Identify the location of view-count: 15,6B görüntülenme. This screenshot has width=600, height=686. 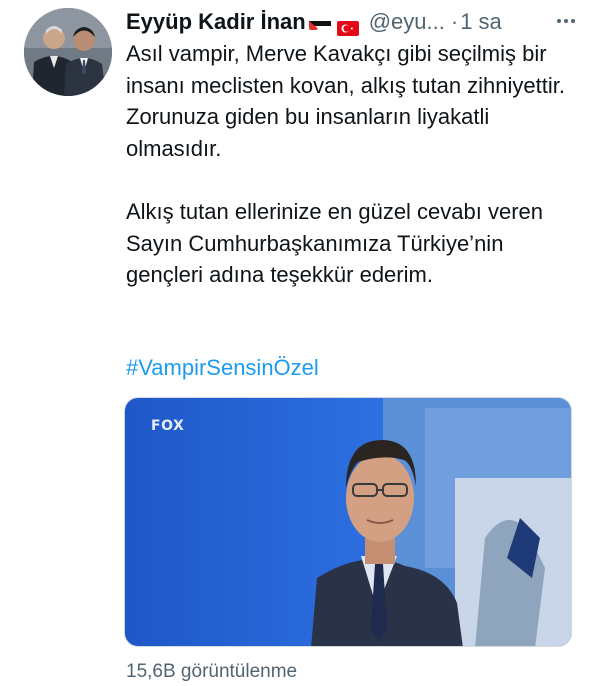
(212, 671).